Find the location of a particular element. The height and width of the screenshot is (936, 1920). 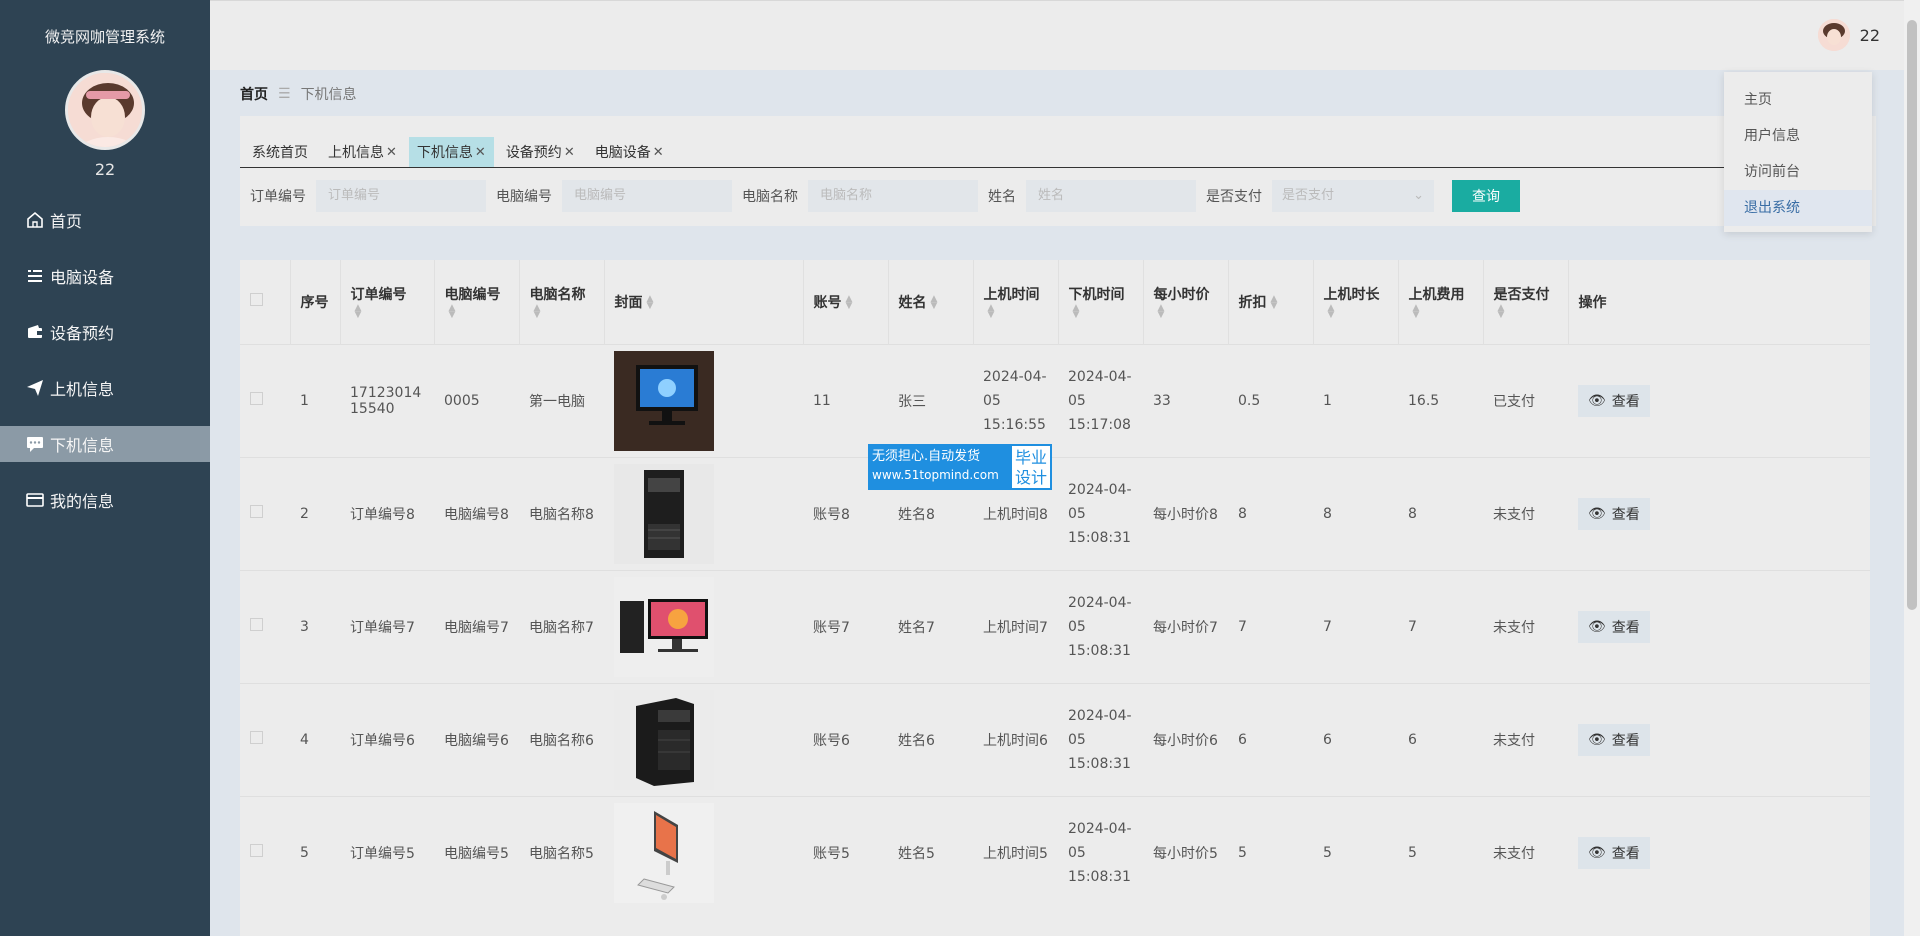

sidebar: 微竞网咖管理系统 22 首页 电脑设备 设备预约 上机信息 下机信息 我的信息 is located at coordinates (105, 468).